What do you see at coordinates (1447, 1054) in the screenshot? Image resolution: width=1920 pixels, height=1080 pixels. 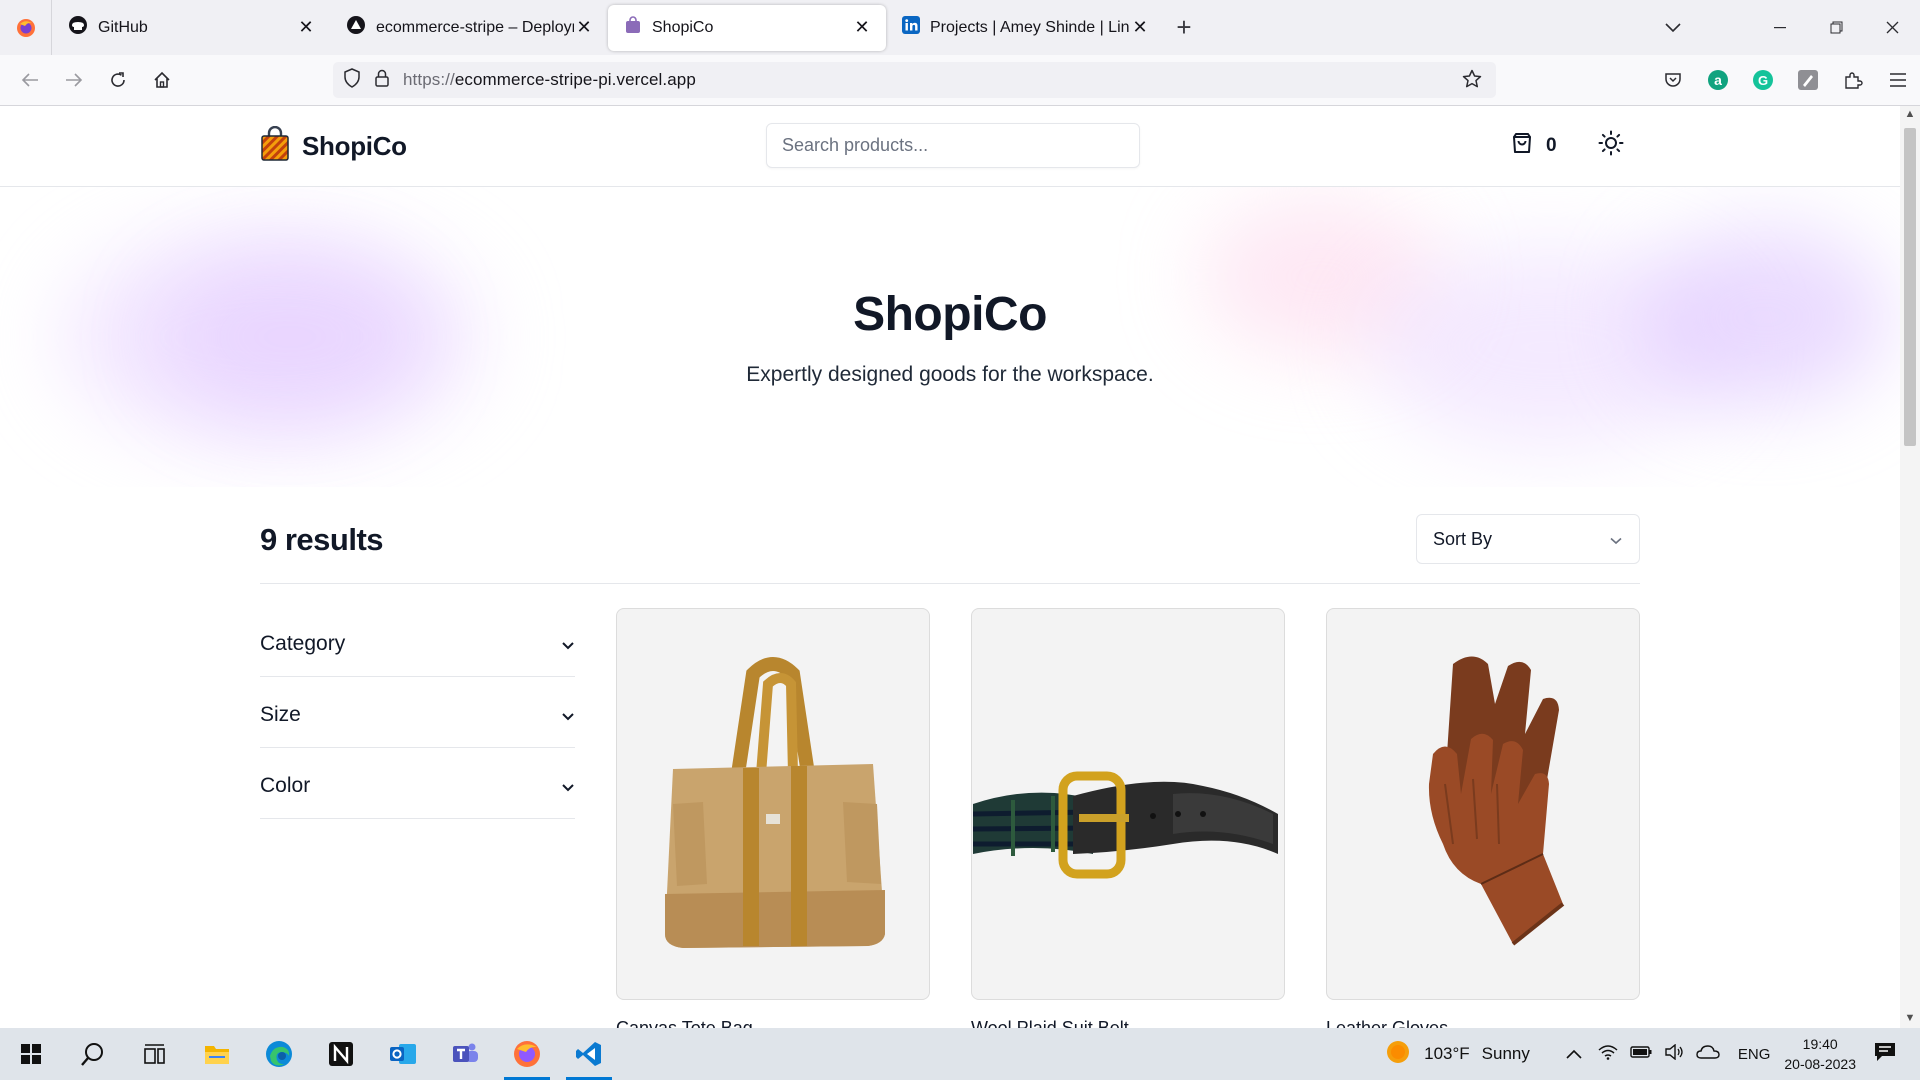 I see `weather-temperature: 103°F` at bounding box center [1447, 1054].